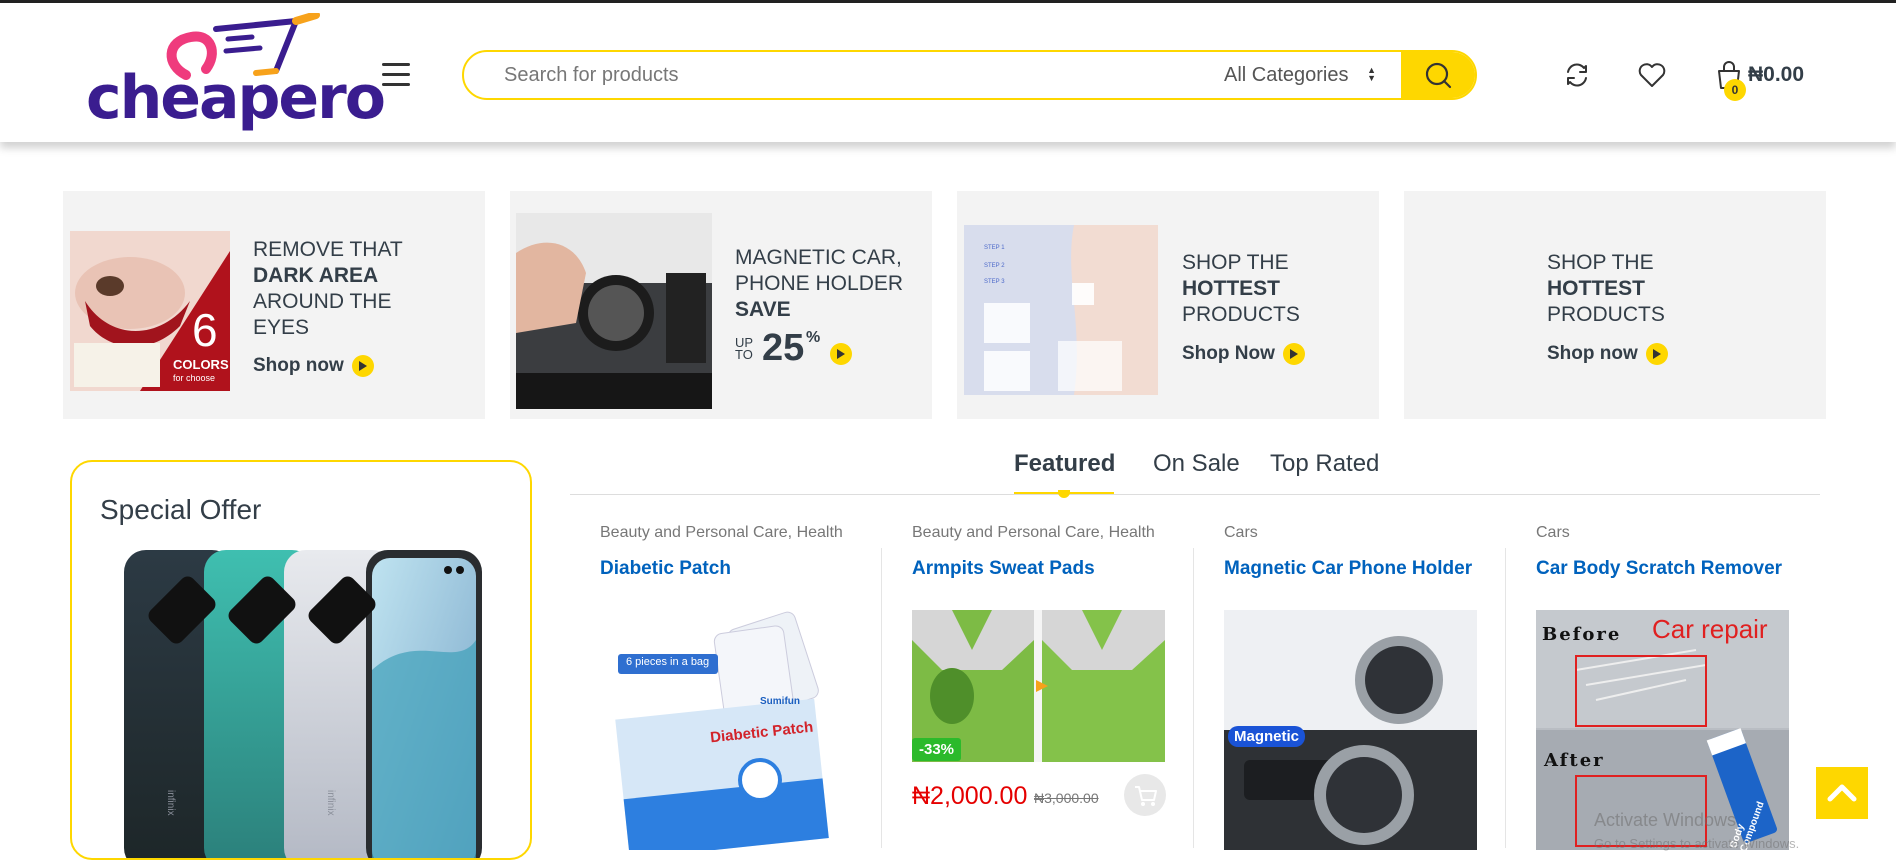  I want to click on select-arrows-icon: ▲ ▼, so click(1371, 74).